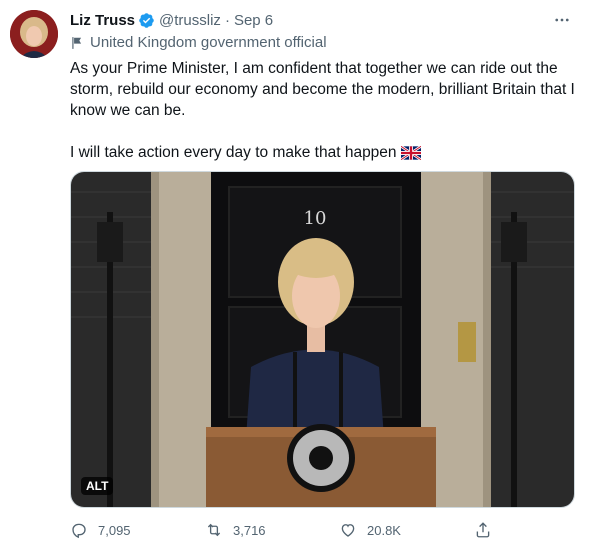  I want to click on tweet-header: Liz Truss @trussliz · Sep 6, so click(324, 20).